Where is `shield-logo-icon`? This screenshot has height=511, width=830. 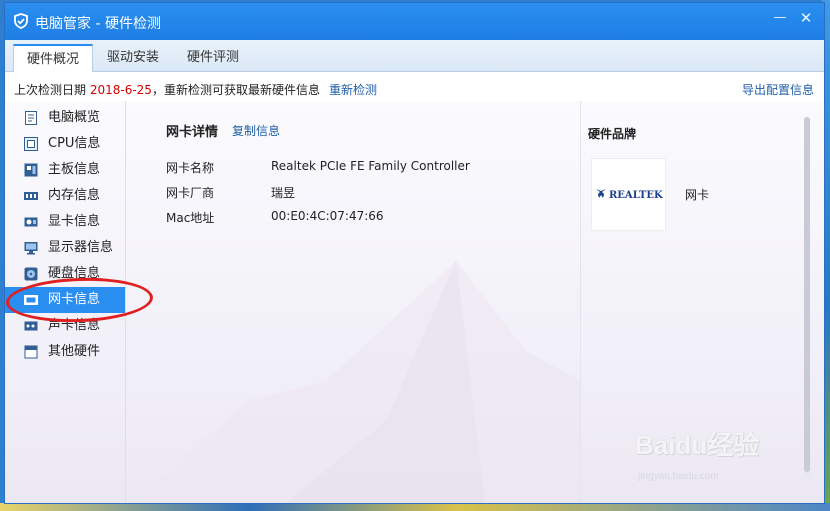
shield-logo-icon is located at coordinates (21, 21).